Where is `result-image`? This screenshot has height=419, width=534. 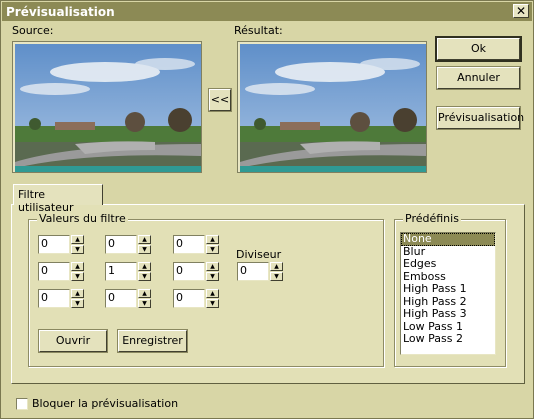
result-image is located at coordinates (332, 107).